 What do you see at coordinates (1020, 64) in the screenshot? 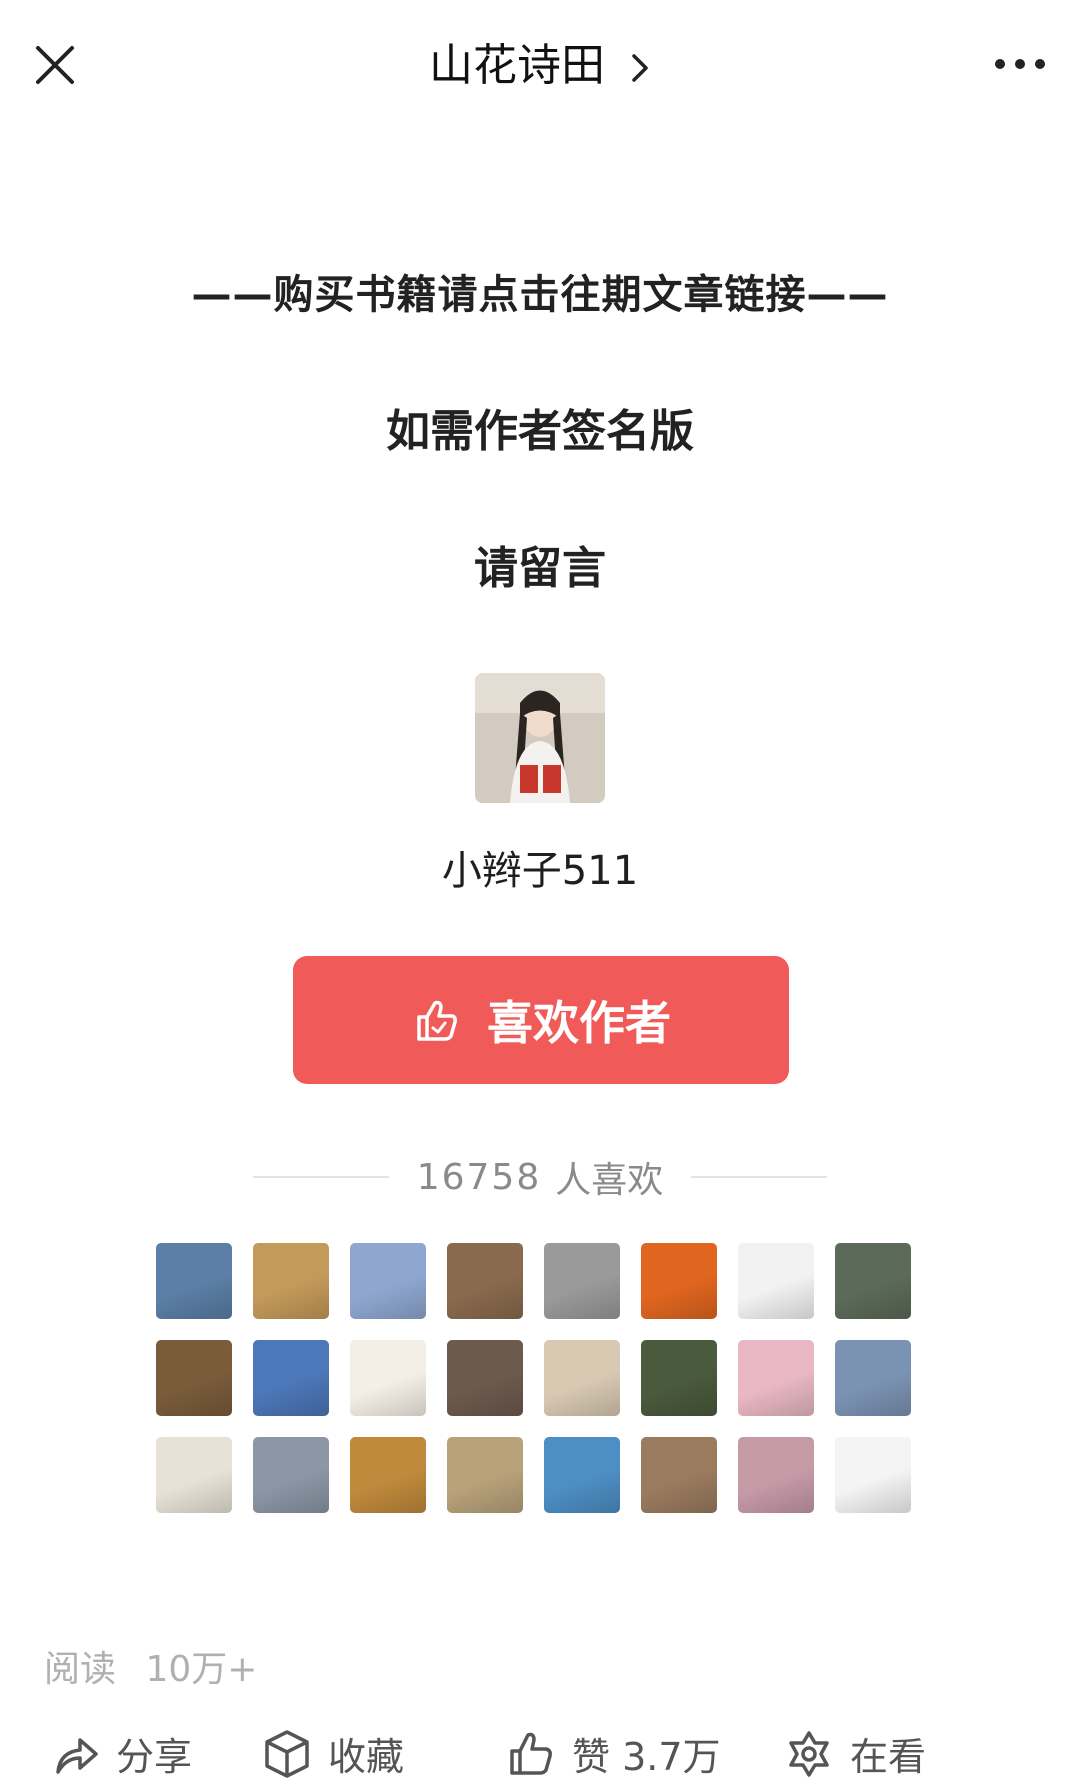
I see `more-icon` at bounding box center [1020, 64].